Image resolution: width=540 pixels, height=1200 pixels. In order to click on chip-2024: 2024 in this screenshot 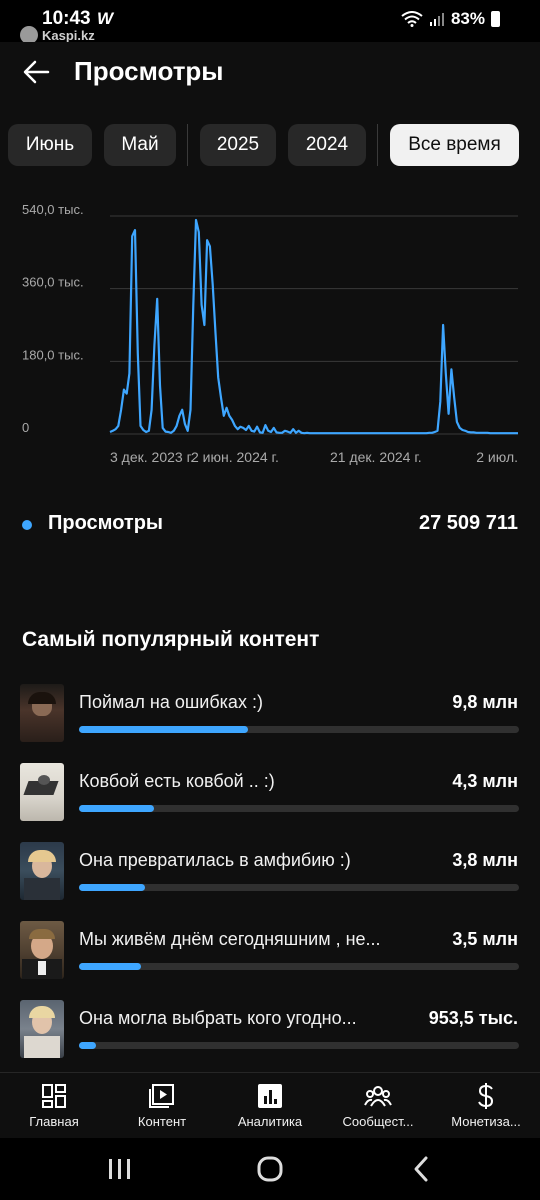, I will do `click(327, 145)`.